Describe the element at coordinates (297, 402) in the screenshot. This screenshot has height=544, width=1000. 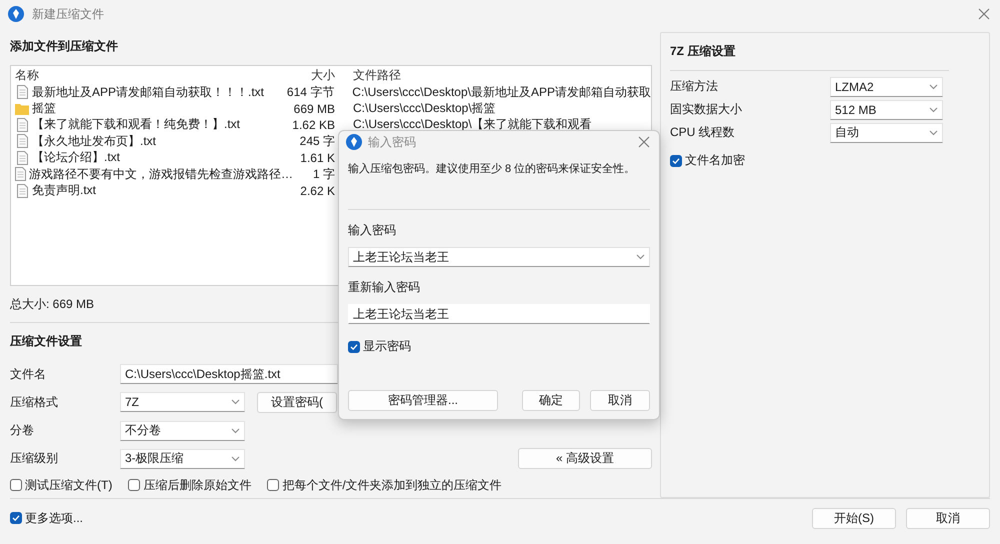
I see `set-password-button: 设置密码(` at that location.